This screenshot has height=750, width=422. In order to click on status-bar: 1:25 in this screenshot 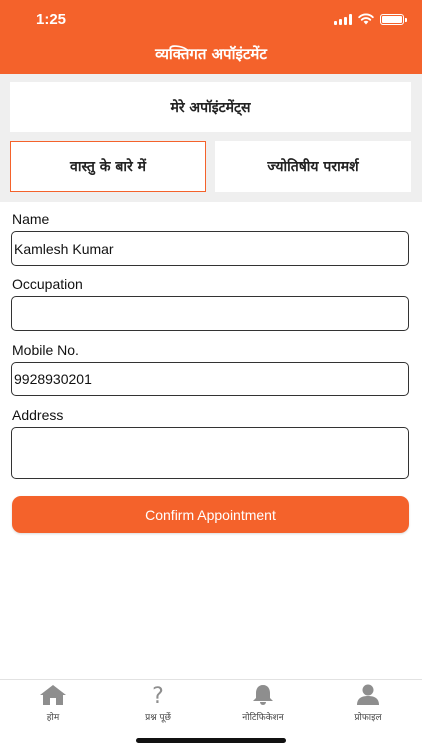, I will do `click(211, 19)`.